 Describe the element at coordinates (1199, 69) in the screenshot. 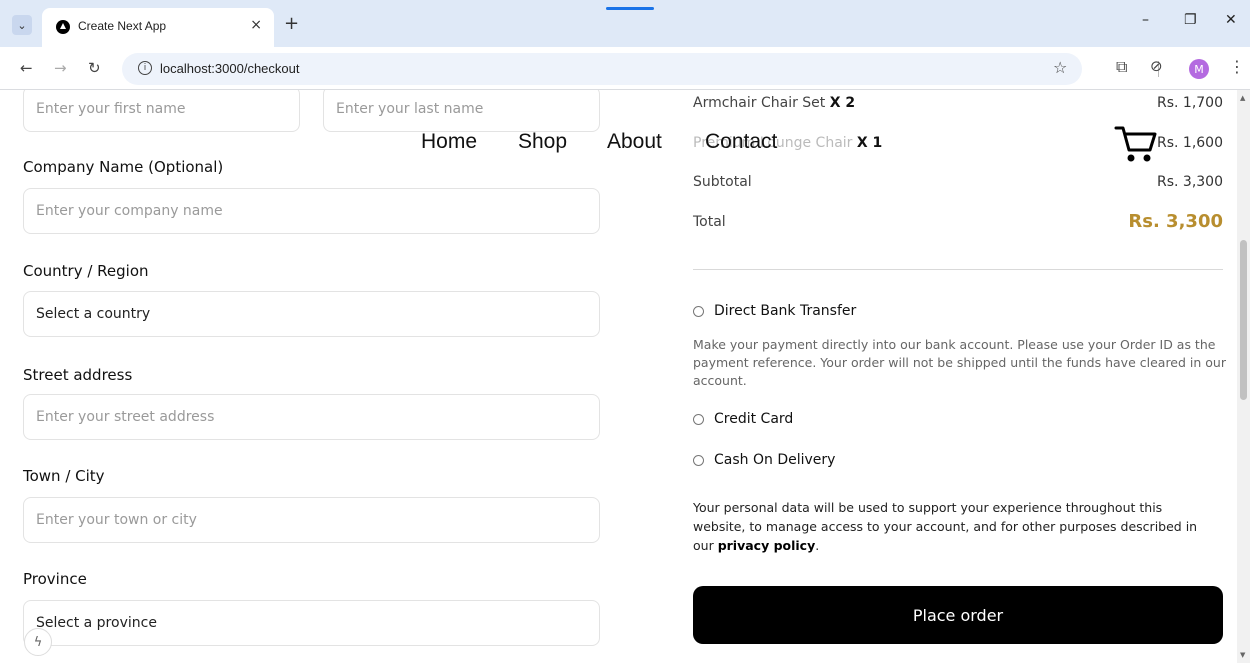

I see `profile-avatar: M` at that location.